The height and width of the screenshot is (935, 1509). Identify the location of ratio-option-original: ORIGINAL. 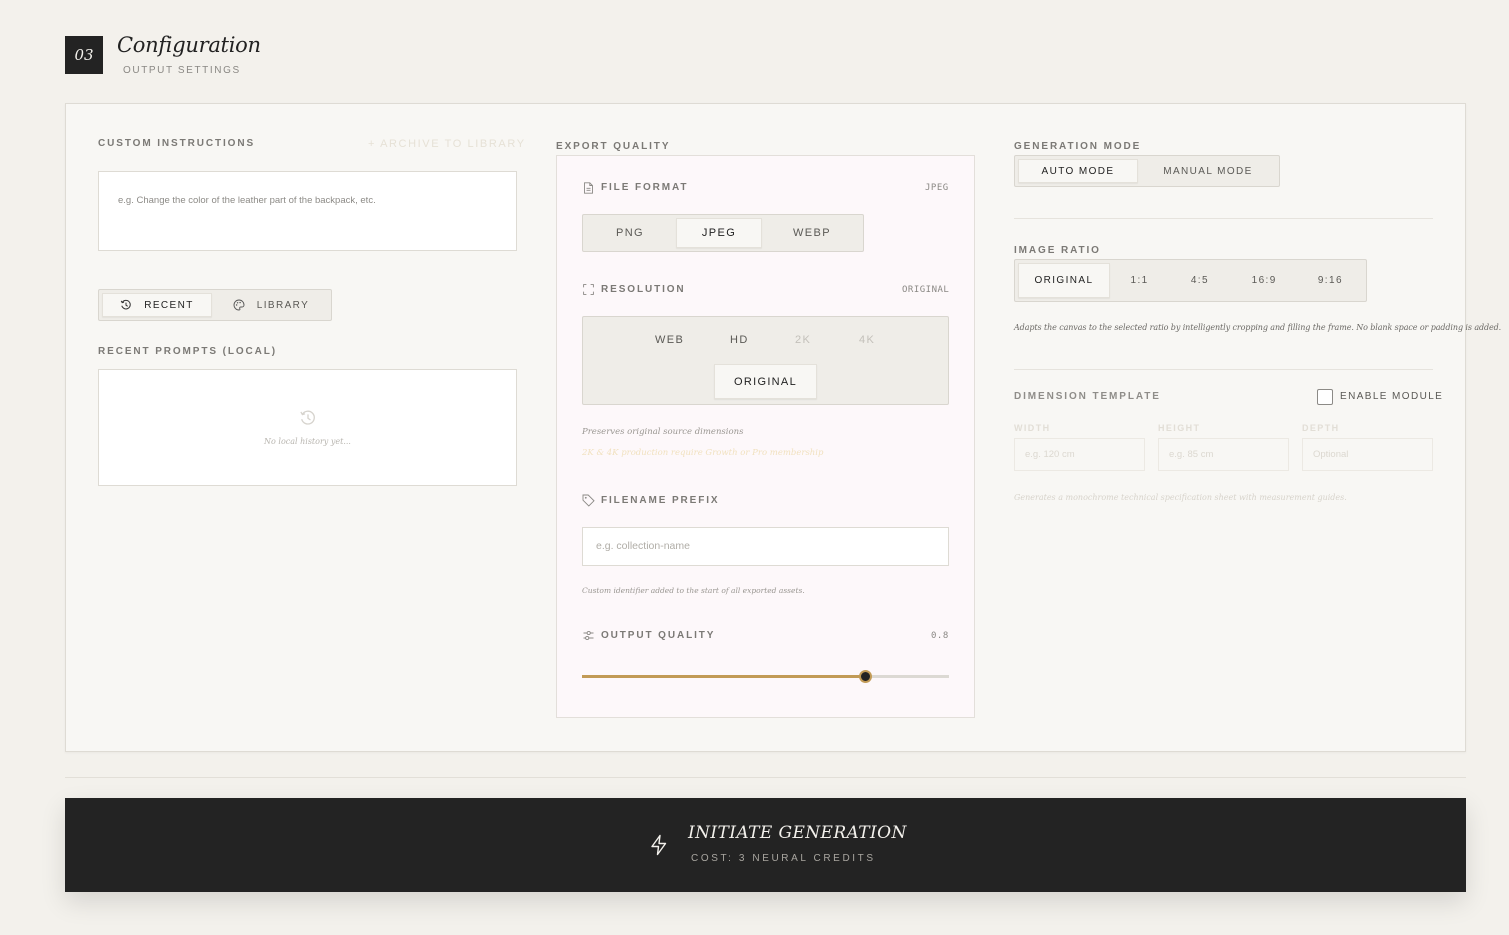
(1064, 280).